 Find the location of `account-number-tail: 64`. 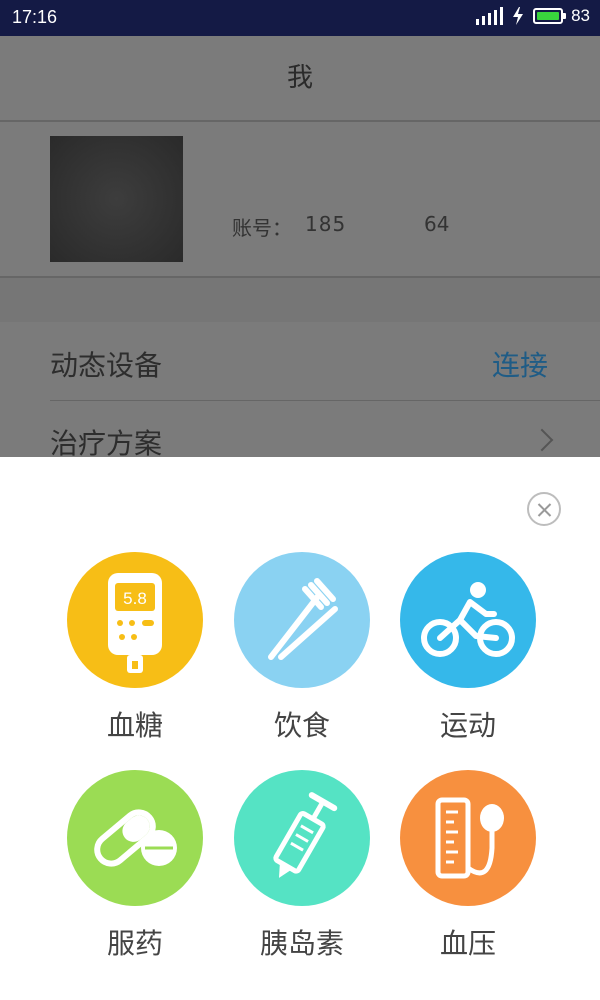

account-number-tail: 64 is located at coordinates (437, 224).